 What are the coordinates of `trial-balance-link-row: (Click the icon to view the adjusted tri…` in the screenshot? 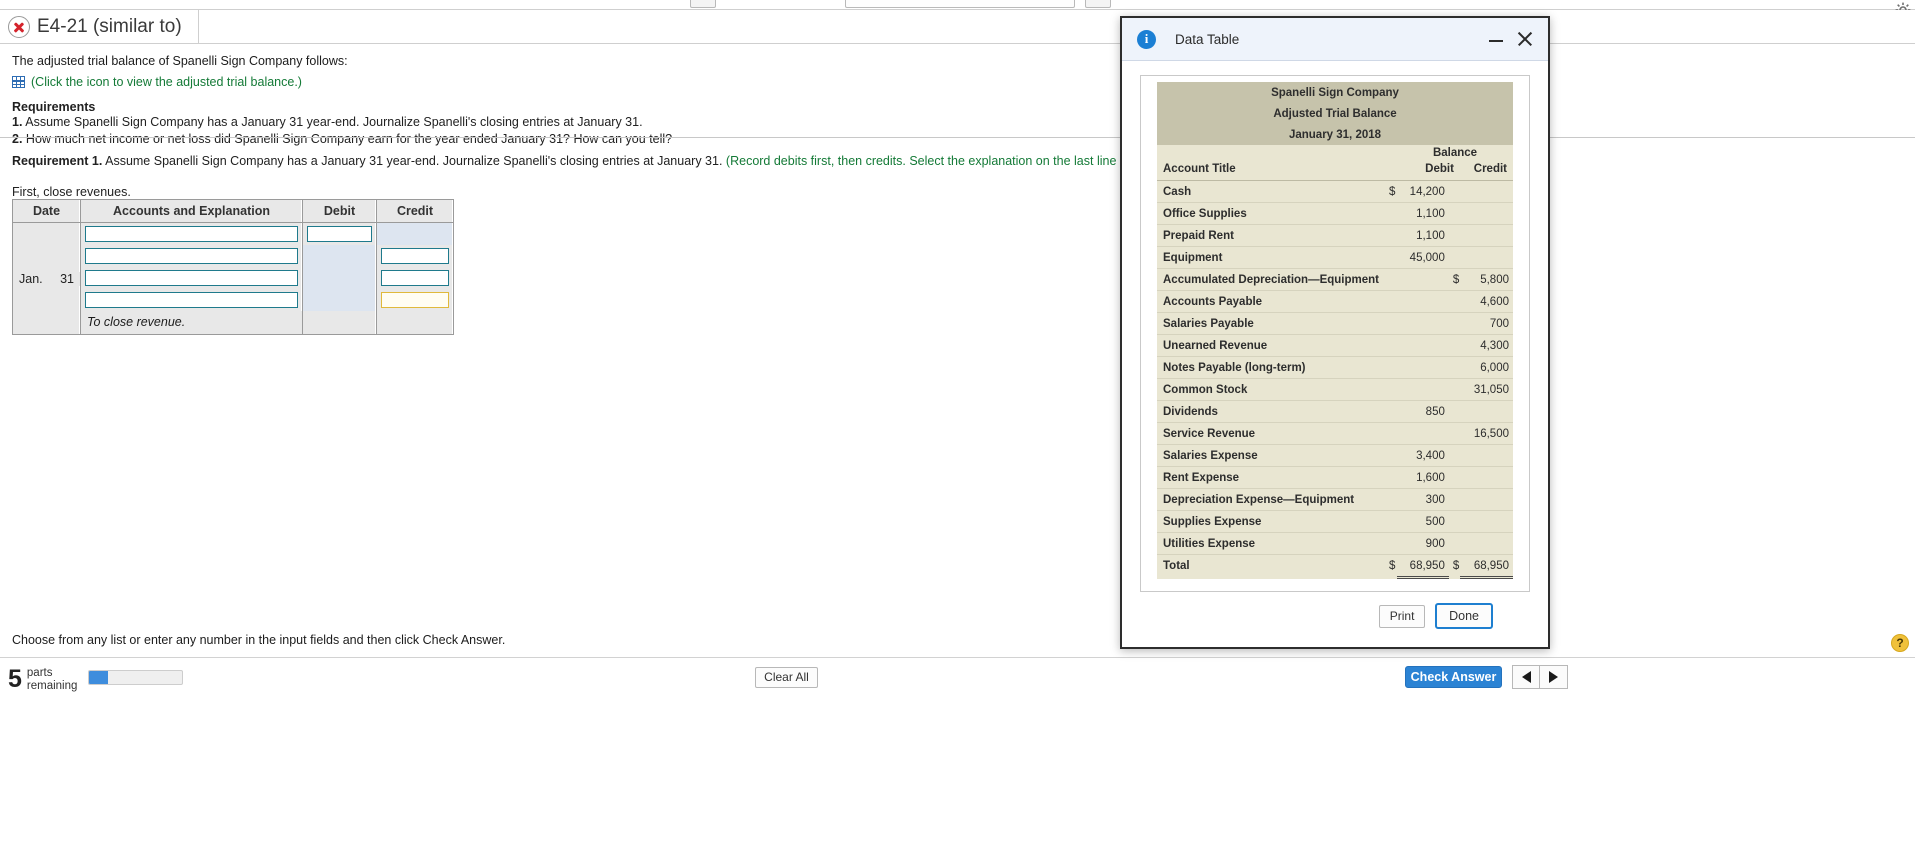 It's located at (957, 82).